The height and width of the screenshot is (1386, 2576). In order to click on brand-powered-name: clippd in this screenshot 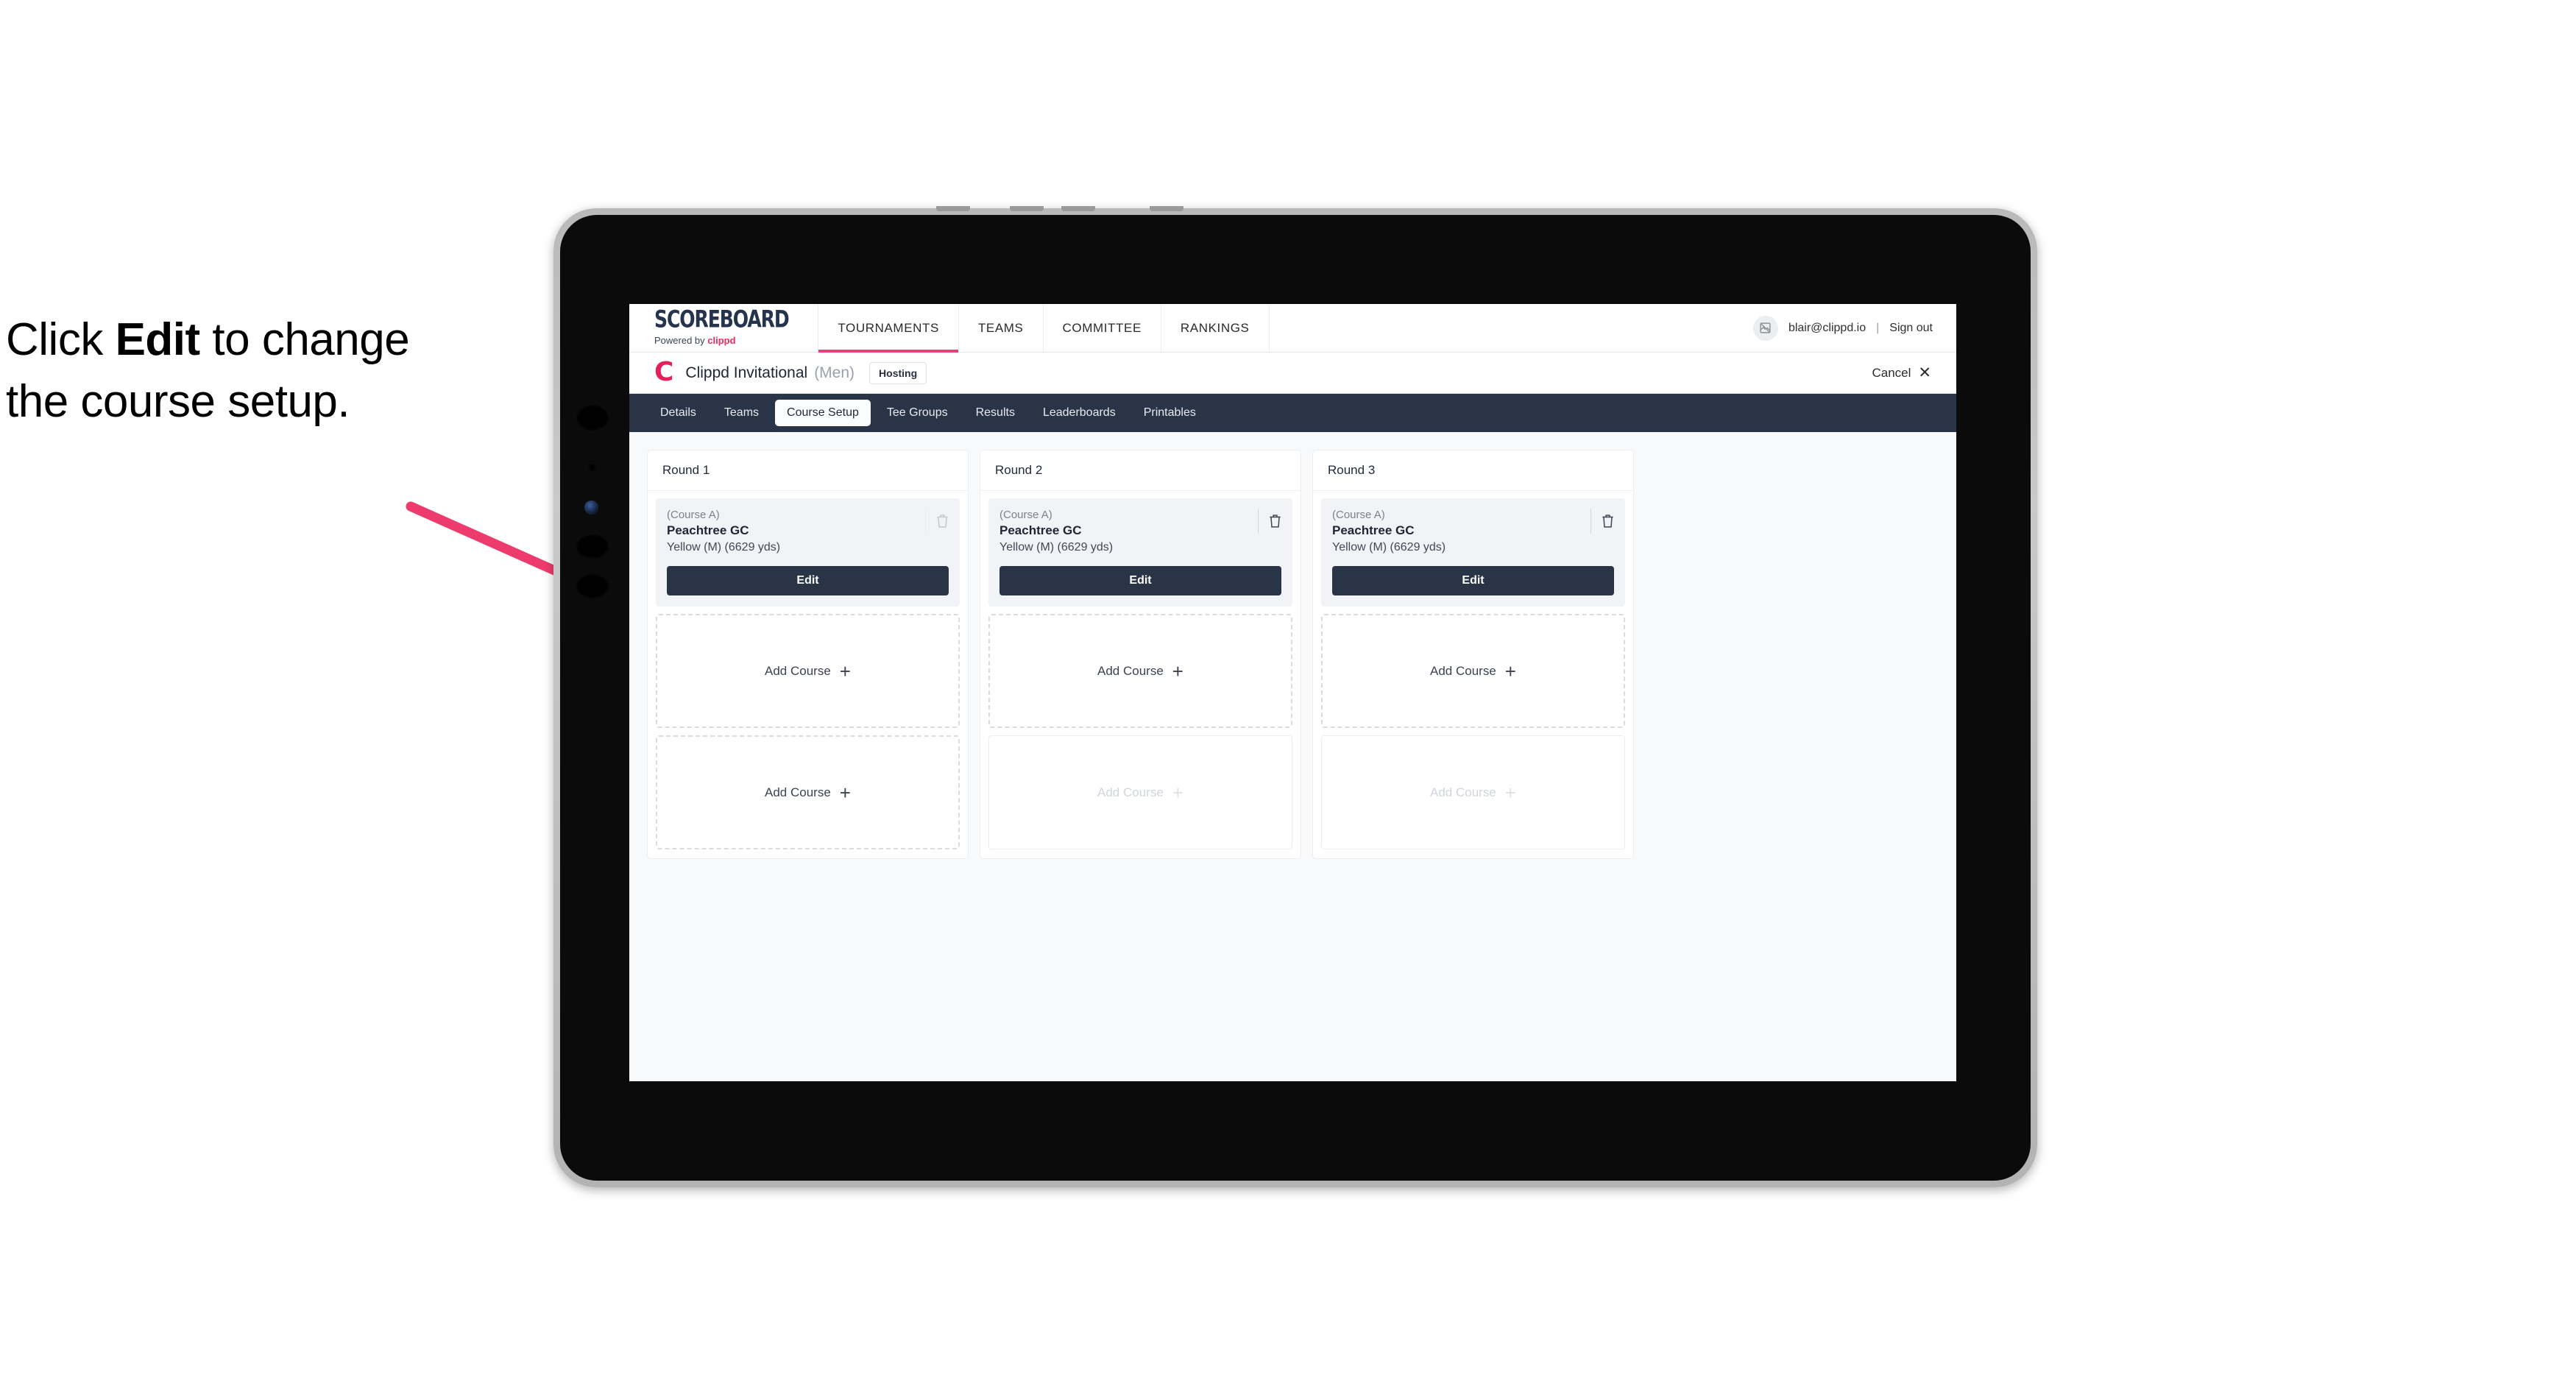, I will do `click(721, 340)`.